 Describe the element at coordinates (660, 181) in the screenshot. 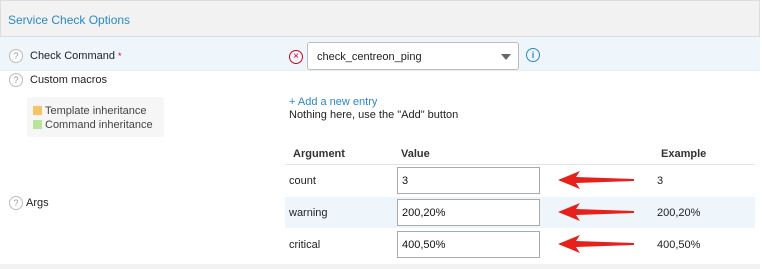

I see `arg-example: 3` at that location.